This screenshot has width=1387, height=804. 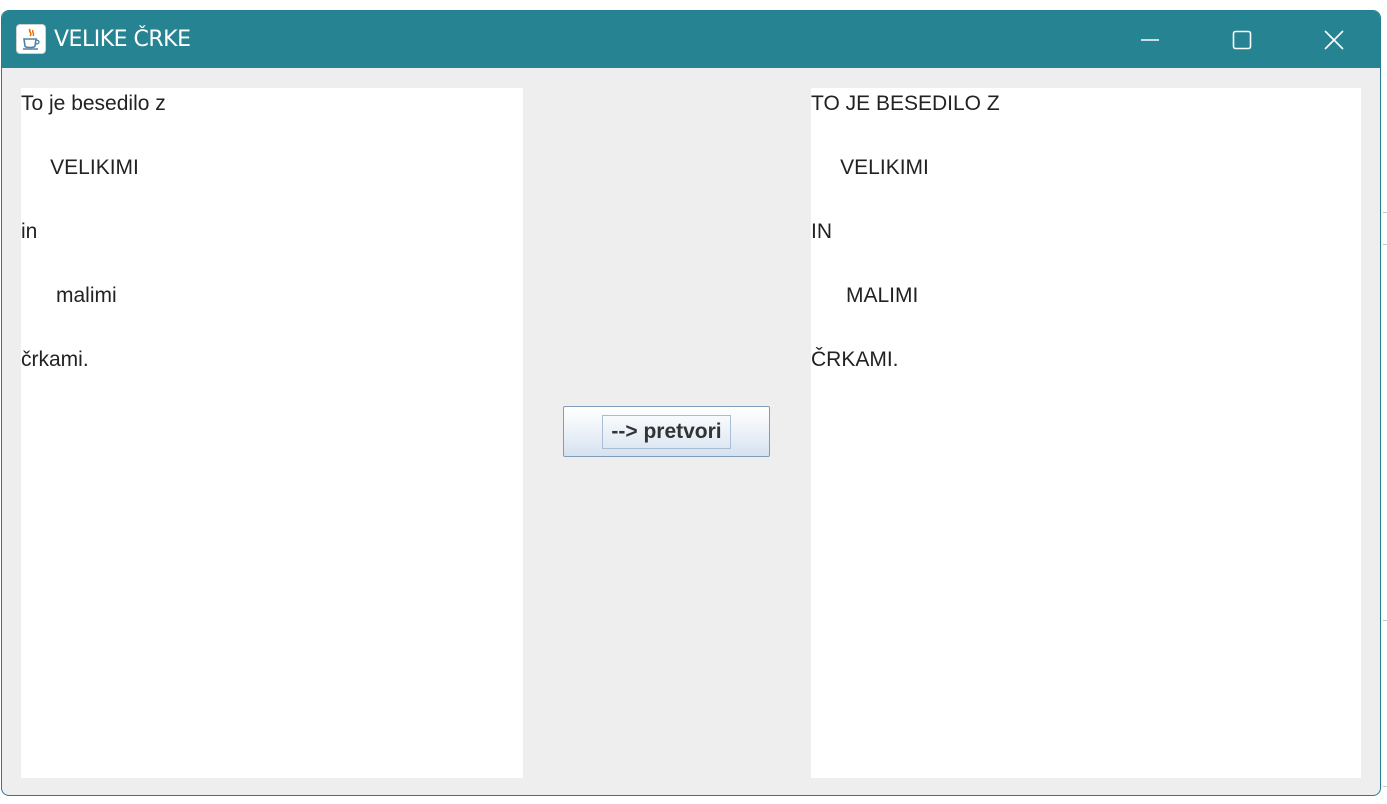 I want to click on minimize-button, so click(x=1150, y=39).